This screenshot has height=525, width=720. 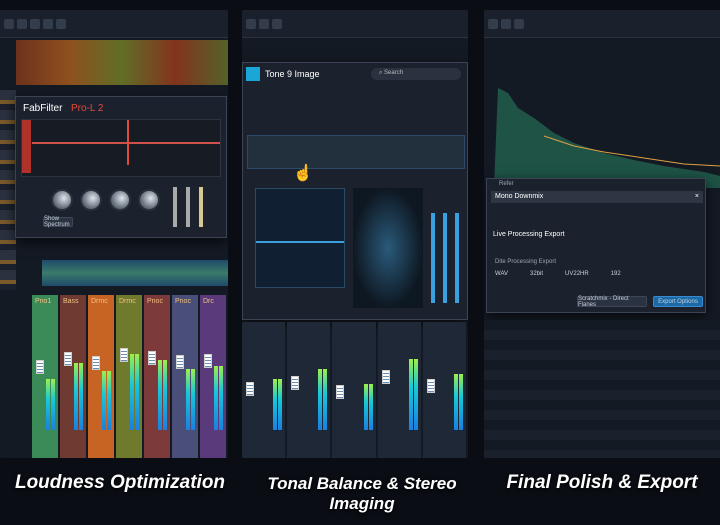 What do you see at coordinates (678, 301) in the screenshot?
I see `export-options-button: Export Options` at bounding box center [678, 301].